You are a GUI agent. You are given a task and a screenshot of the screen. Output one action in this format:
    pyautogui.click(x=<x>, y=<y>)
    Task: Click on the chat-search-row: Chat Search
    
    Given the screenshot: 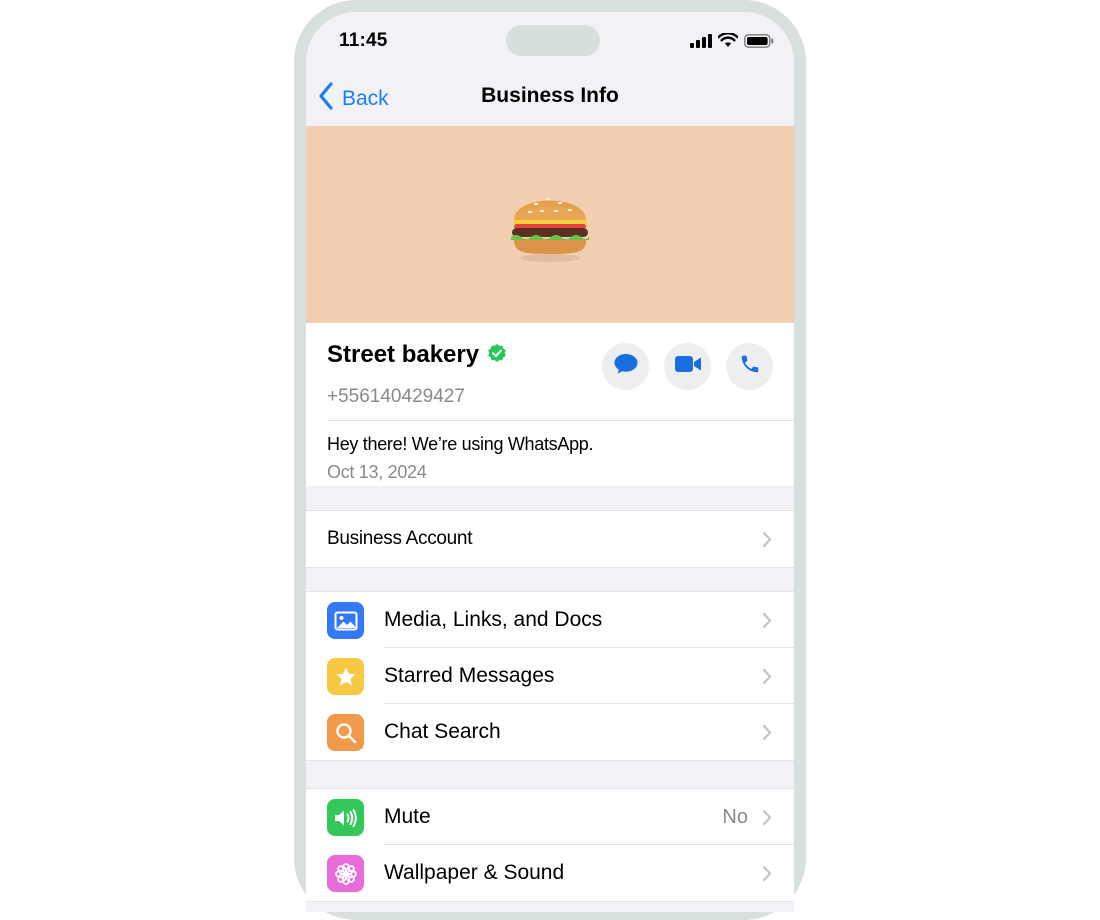 What is the action you would take?
    pyautogui.click(x=550, y=732)
    